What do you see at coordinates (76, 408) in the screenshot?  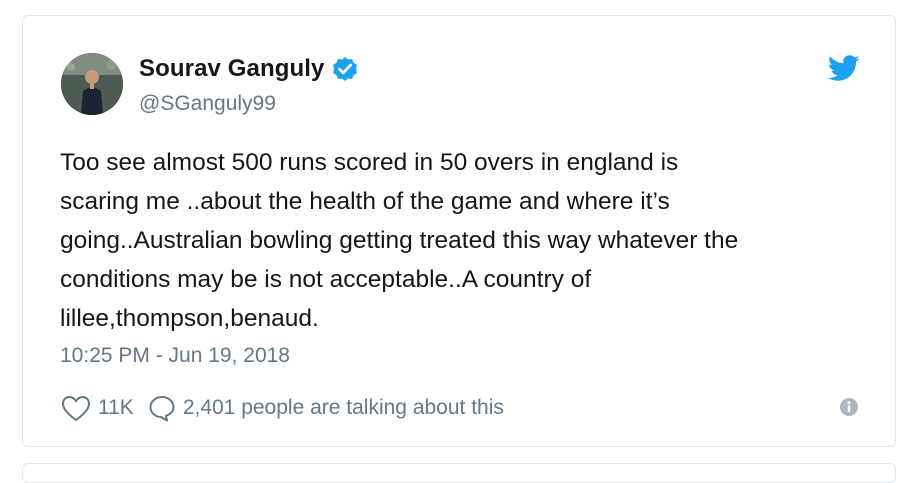 I see `heart-icon` at bounding box center [76, 408].